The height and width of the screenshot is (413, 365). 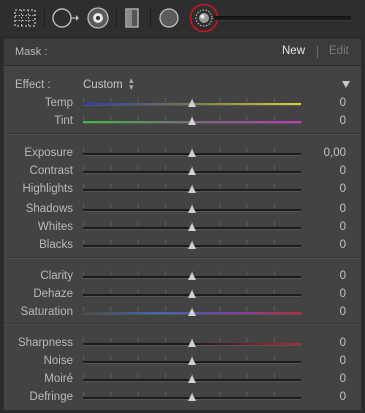 What do you see at coordinates (182, 295) in the screenshot?
I see `slider-row-dehaze: Dehaze 0` at bounding box center [182, 295].